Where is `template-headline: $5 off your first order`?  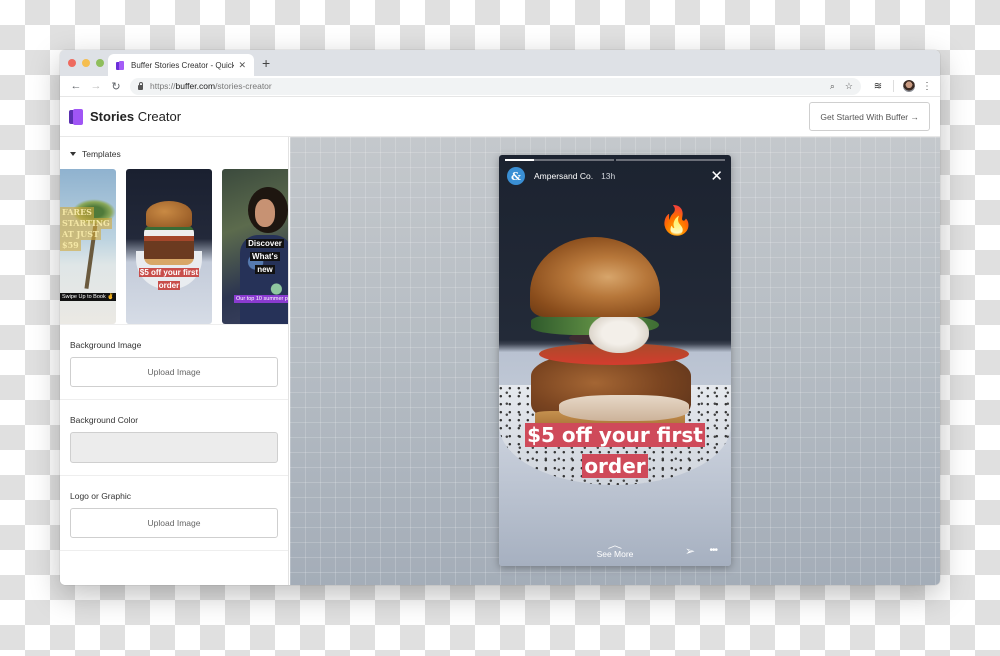 template-headline: $5 off your first order is located at coordinates (169, 279).